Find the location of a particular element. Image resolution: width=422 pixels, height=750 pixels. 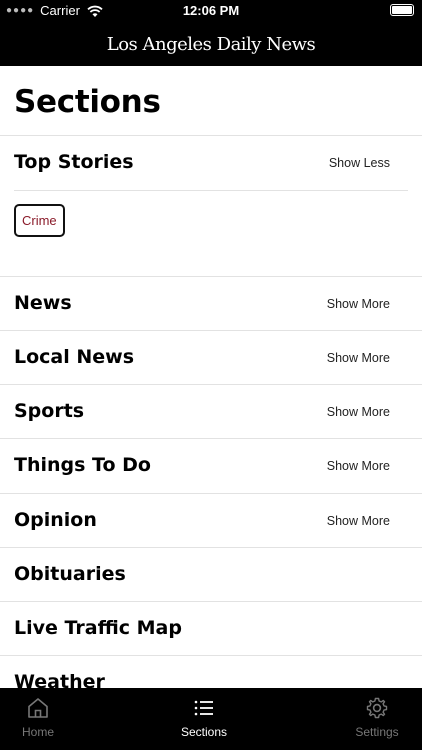

status-time: 12:06 PM is located at coordinates (211, 10).